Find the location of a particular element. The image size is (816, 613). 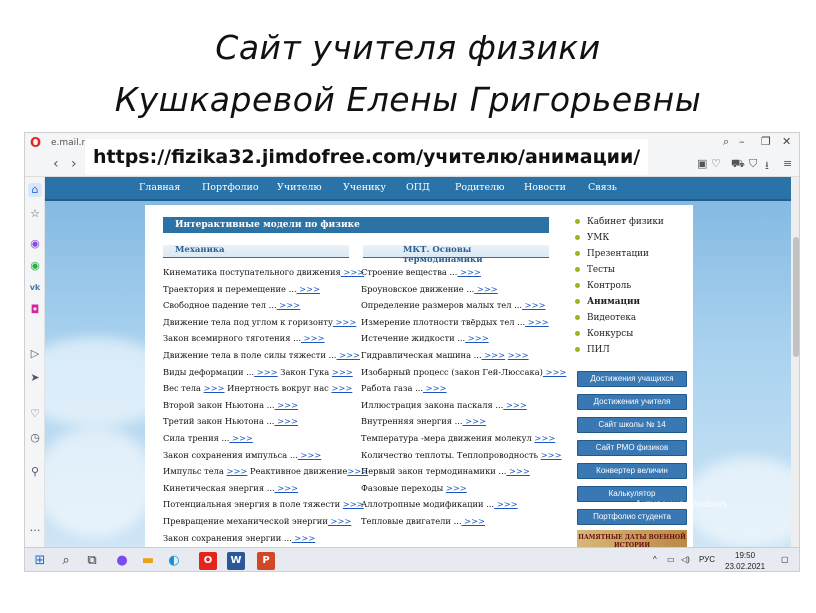

cart-icon: ⛟ is located at coordinates (738, 164).